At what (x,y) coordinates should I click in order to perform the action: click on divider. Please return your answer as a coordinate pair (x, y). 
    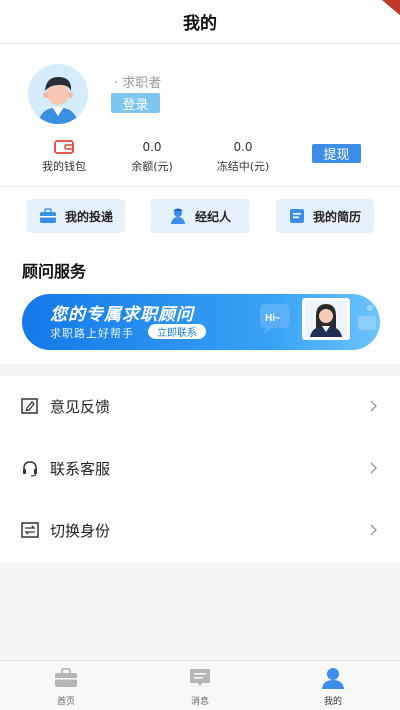
    Looking at the image, I should click on (200, 186).